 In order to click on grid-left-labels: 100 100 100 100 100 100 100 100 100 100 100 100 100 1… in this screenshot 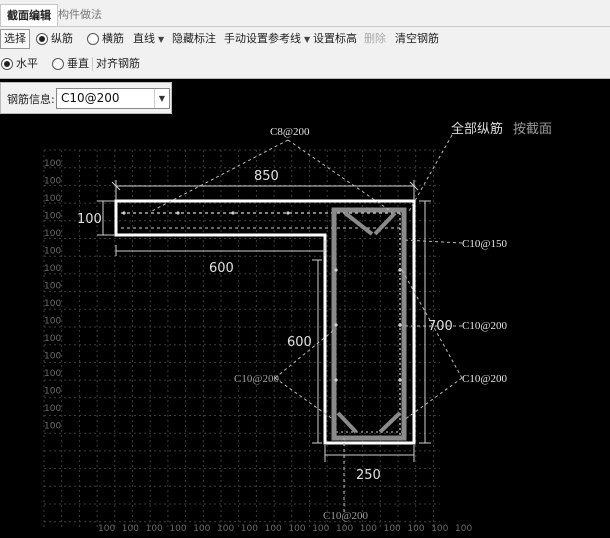, I will do `click(52, 295)`.